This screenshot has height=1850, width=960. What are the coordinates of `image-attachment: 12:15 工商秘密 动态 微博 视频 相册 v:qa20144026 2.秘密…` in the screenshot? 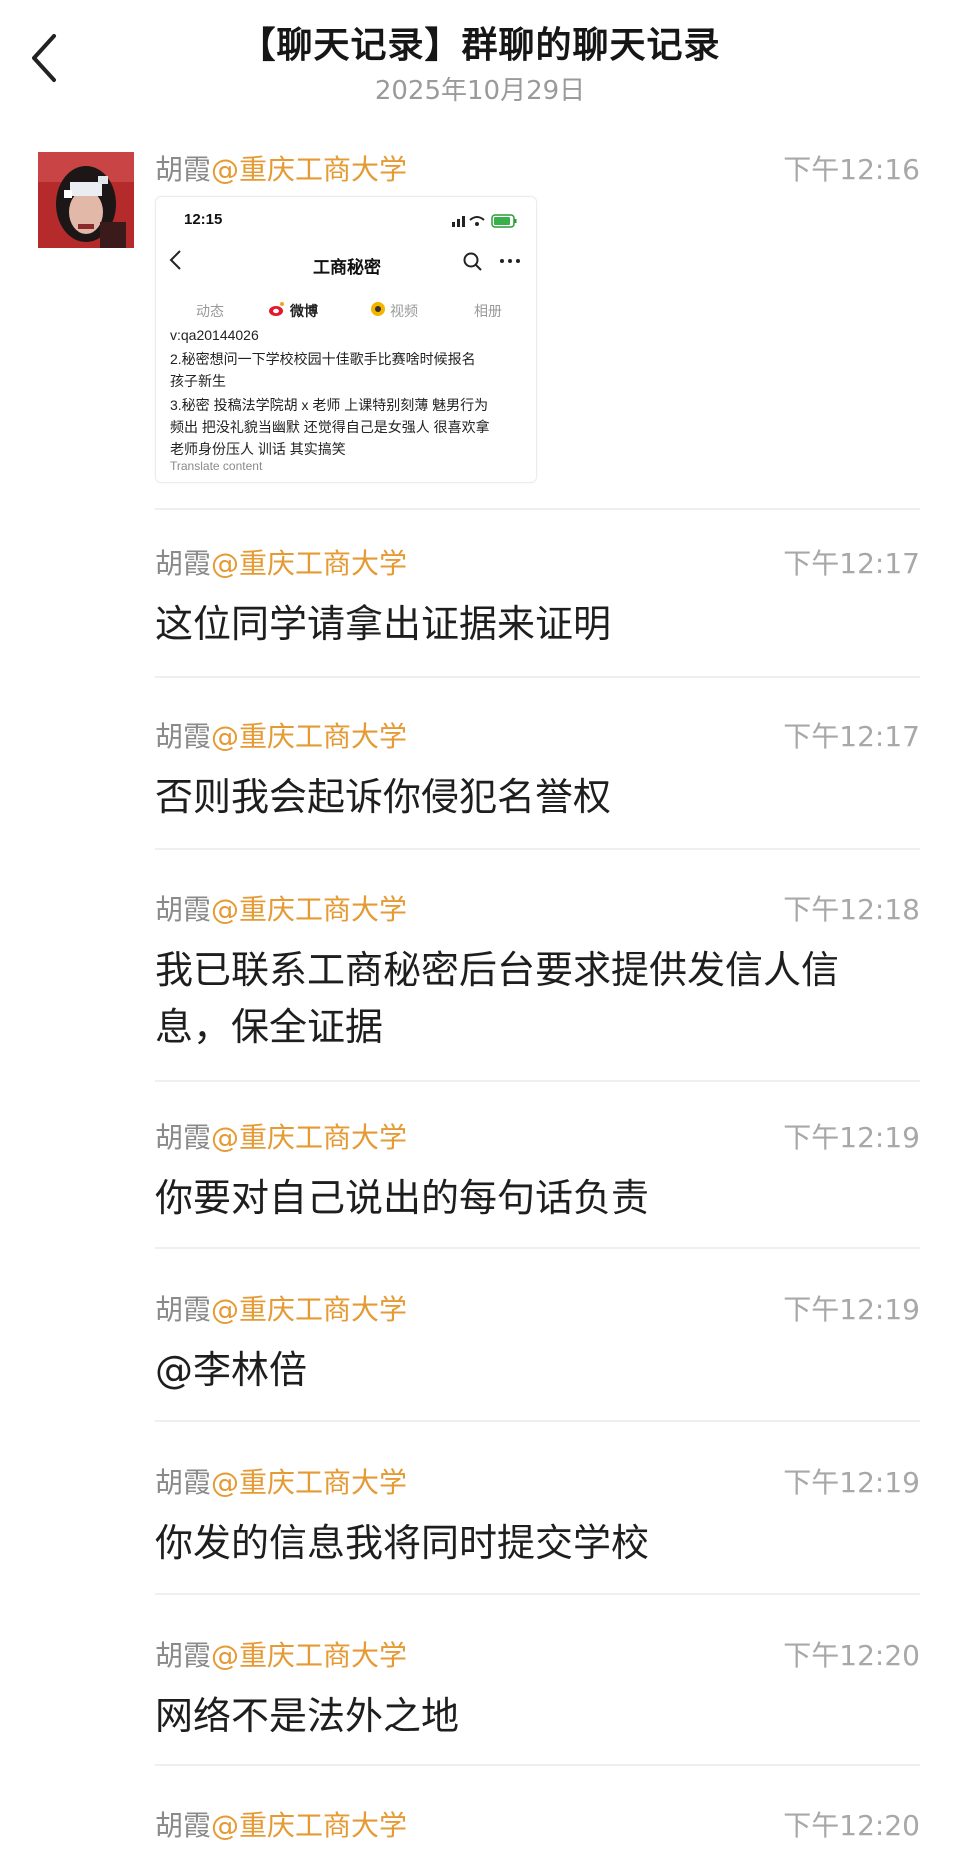 It's located at (346, 339).